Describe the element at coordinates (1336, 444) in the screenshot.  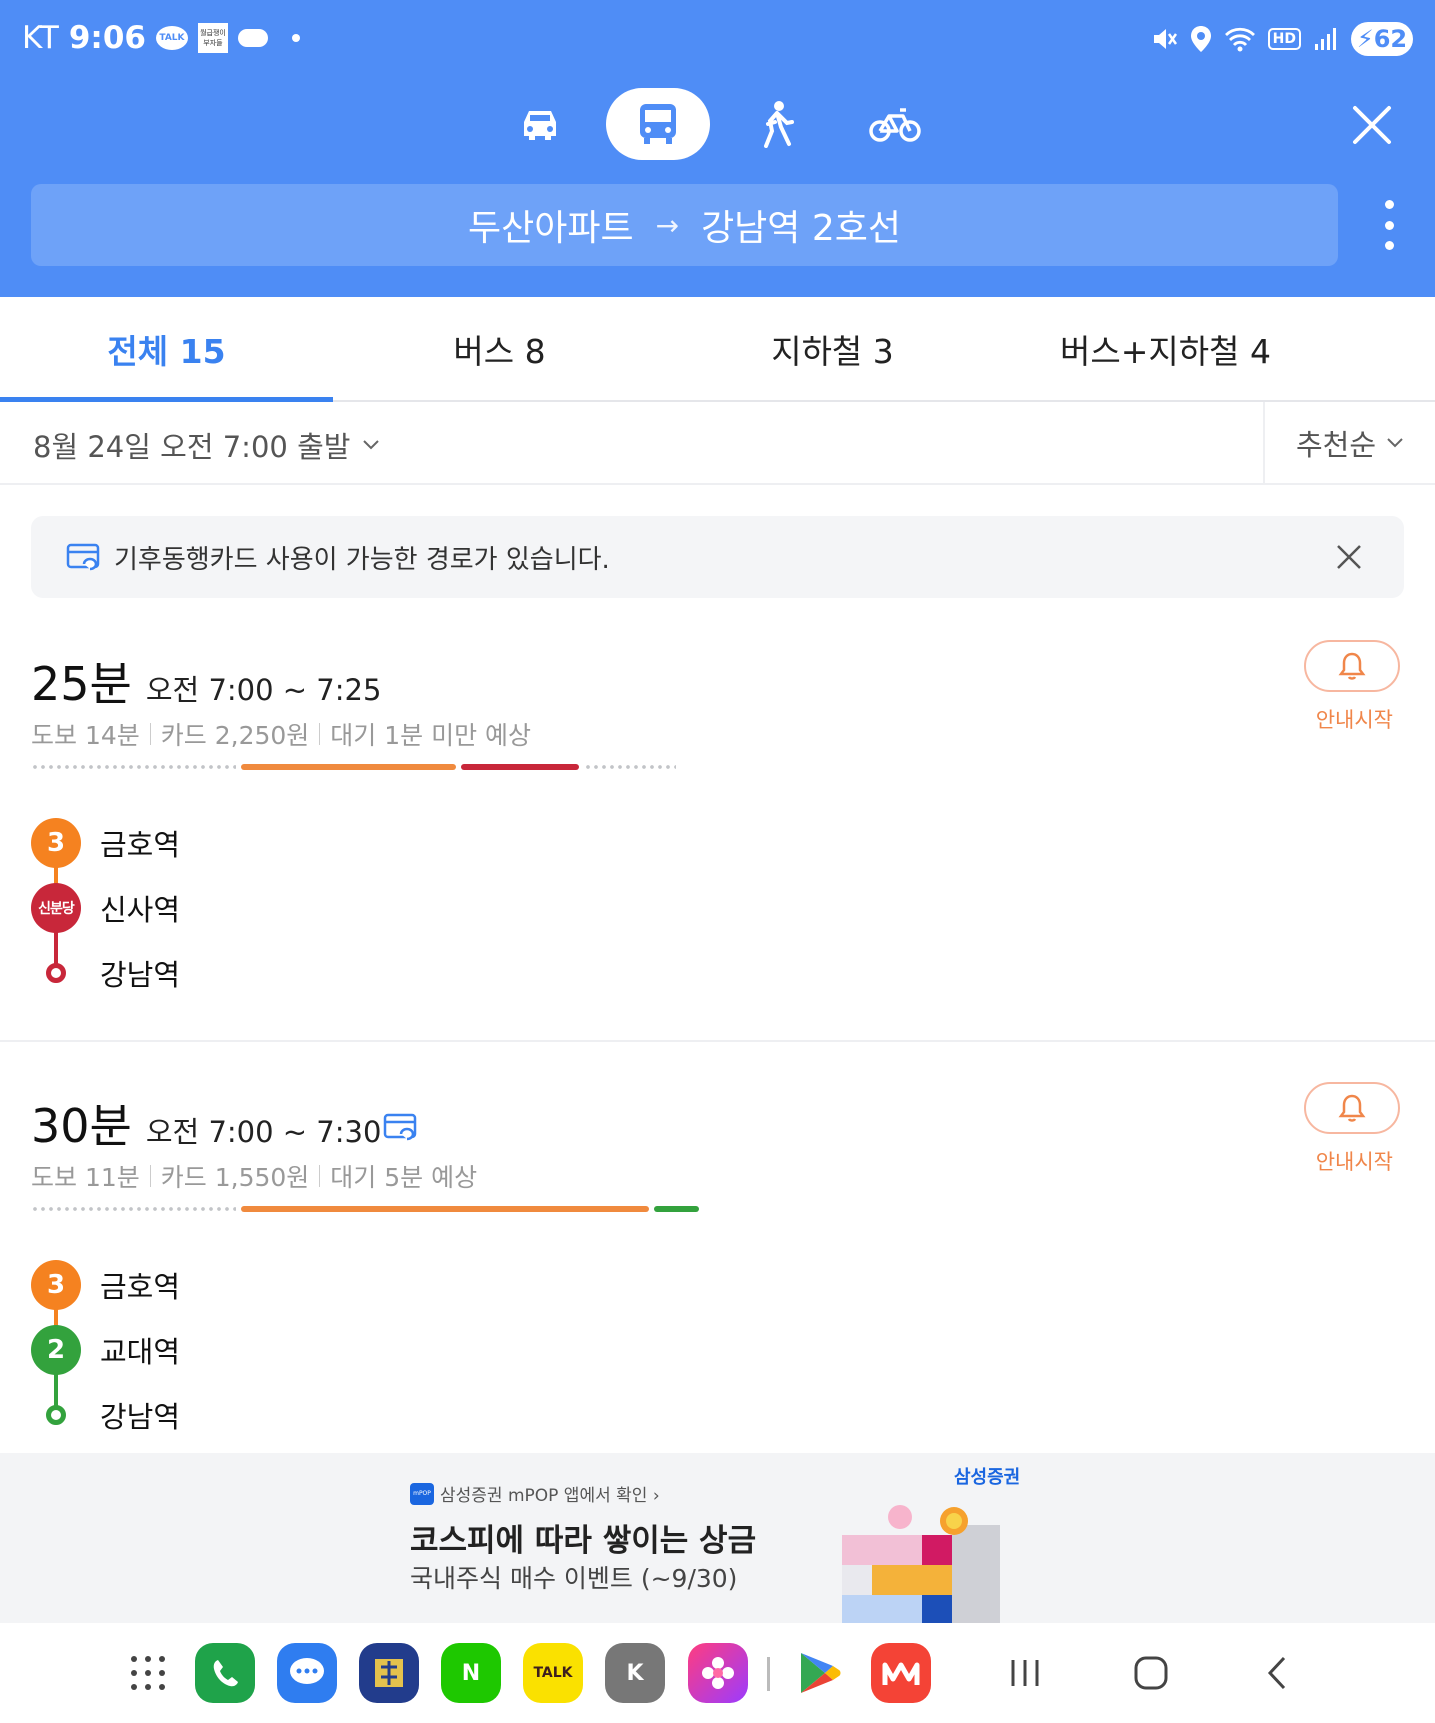
I see `sort-label: 추천순` at that location.